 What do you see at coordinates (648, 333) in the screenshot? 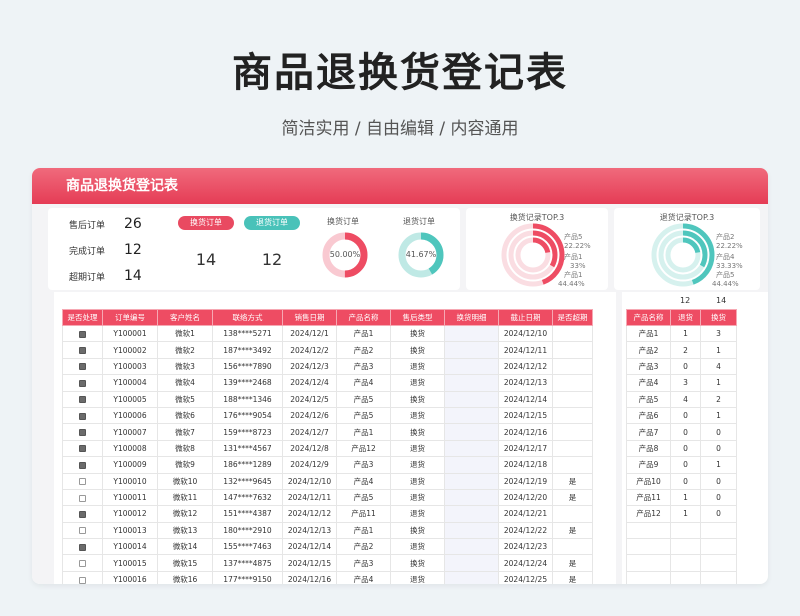
I see `product-name-cell: 产品1` at bounding box center [648, 333].